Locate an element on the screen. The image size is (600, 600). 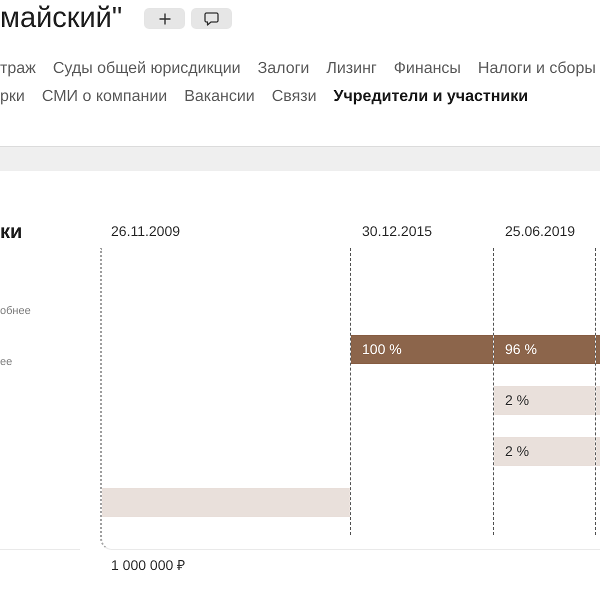
nav-tab: Налоги и сборы is located at coordinates (537, 69).